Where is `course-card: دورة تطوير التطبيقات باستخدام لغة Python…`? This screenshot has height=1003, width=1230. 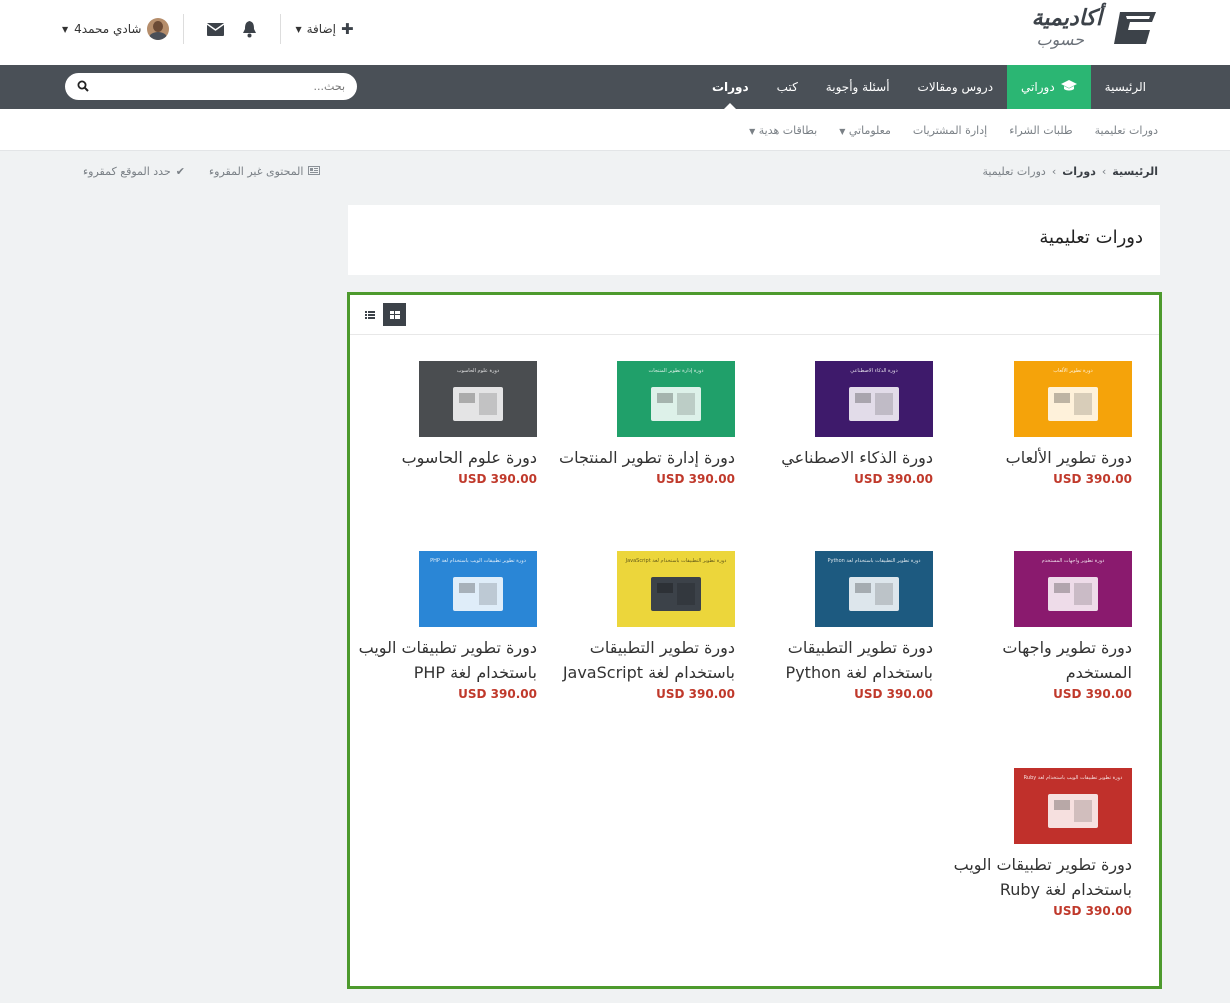
course-card: دورة تطوير التطبيقات باستخدام لغة Python… is located at coordinates (838, 626).